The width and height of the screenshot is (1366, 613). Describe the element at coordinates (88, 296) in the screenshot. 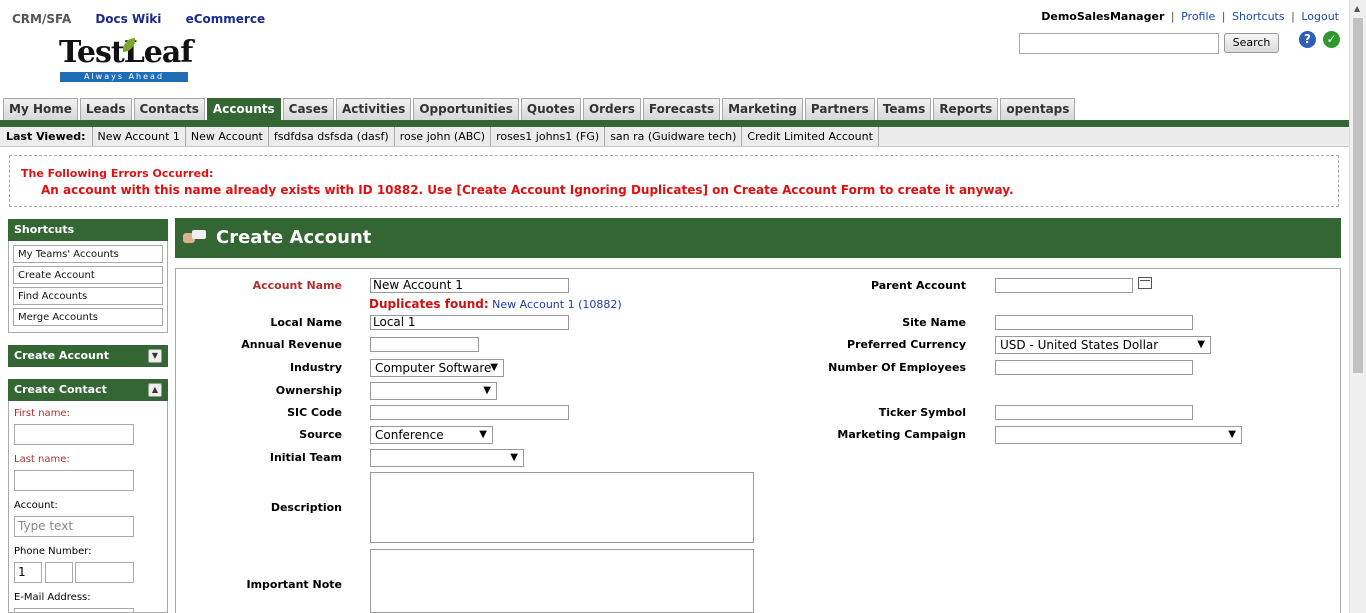

I see `shortcut-find-accounts: Find Accounts` at that location.